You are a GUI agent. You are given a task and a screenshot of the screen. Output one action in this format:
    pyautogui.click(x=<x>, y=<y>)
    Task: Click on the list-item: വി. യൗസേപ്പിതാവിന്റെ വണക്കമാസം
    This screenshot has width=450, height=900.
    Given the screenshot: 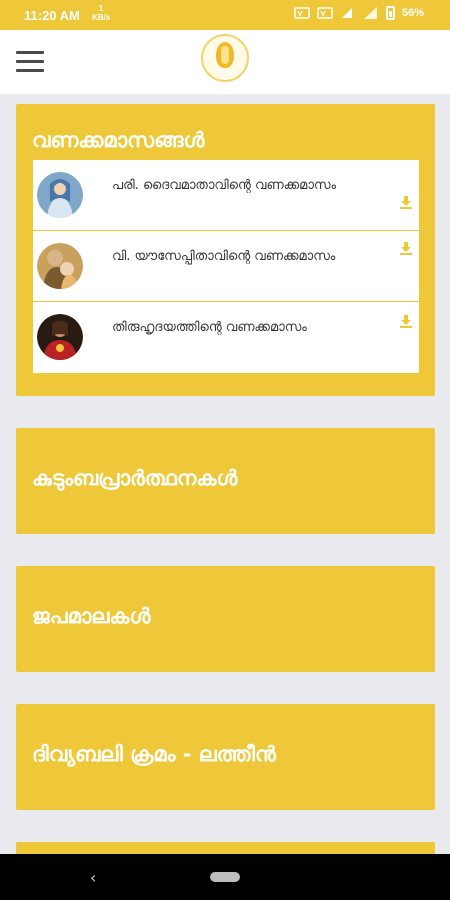 What is the action you would take?
    pyautogui.click(x=226, y=266)
    